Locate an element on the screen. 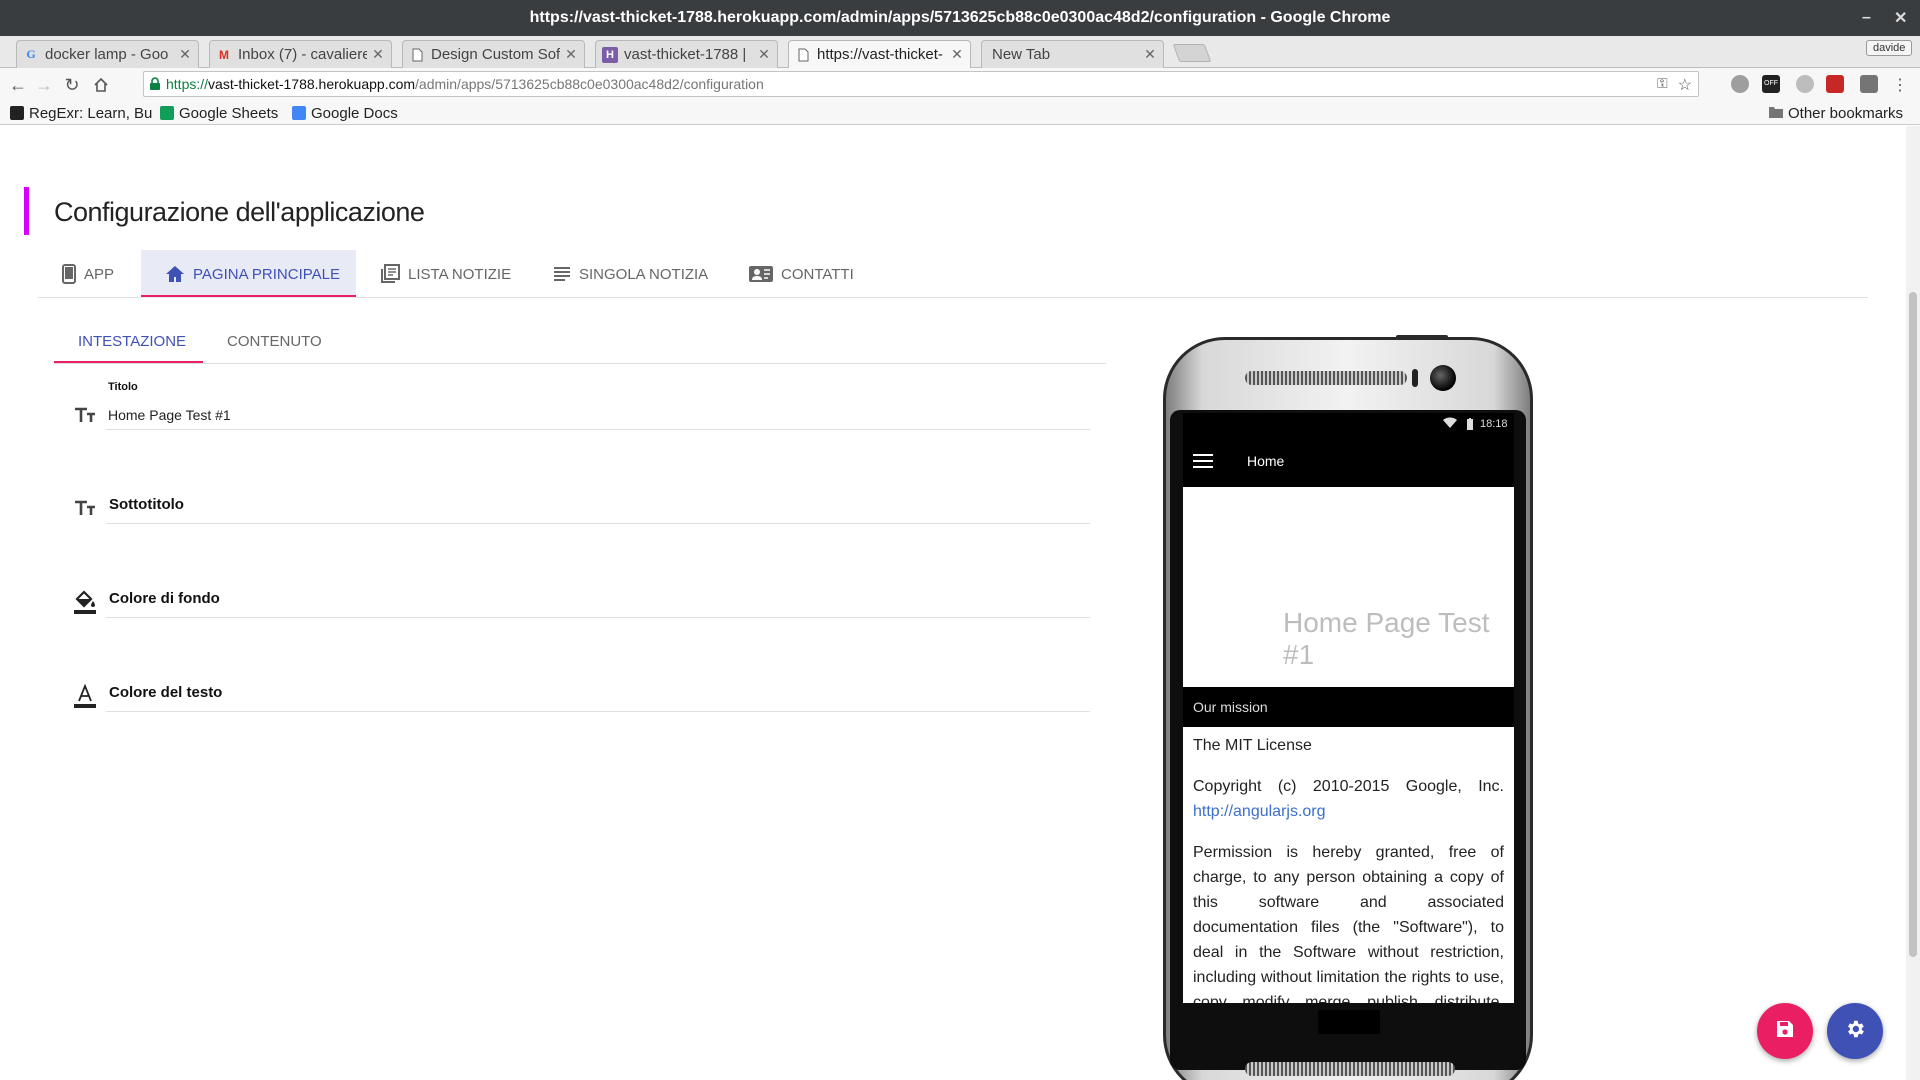 The image size is (1920, 1080). browser-tab: H vast-thicket-1788 | ✕ is located at coordinates (686, 54).